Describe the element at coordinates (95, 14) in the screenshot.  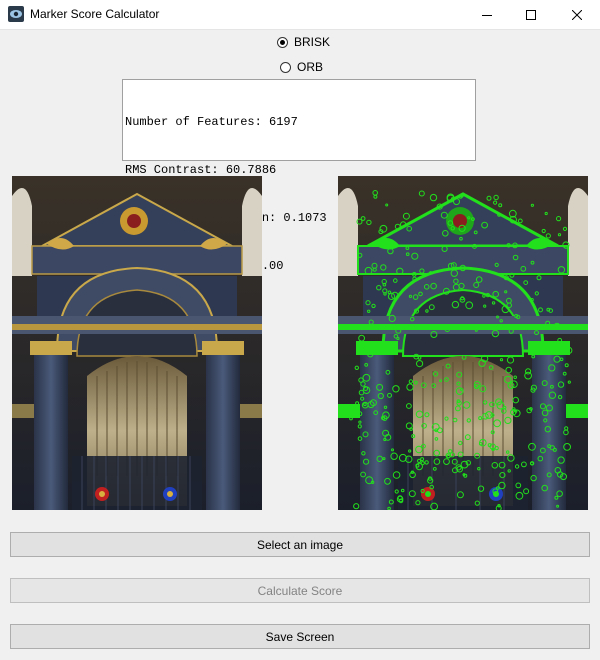
I see `window-title: Marker Score Calculator` at that location.